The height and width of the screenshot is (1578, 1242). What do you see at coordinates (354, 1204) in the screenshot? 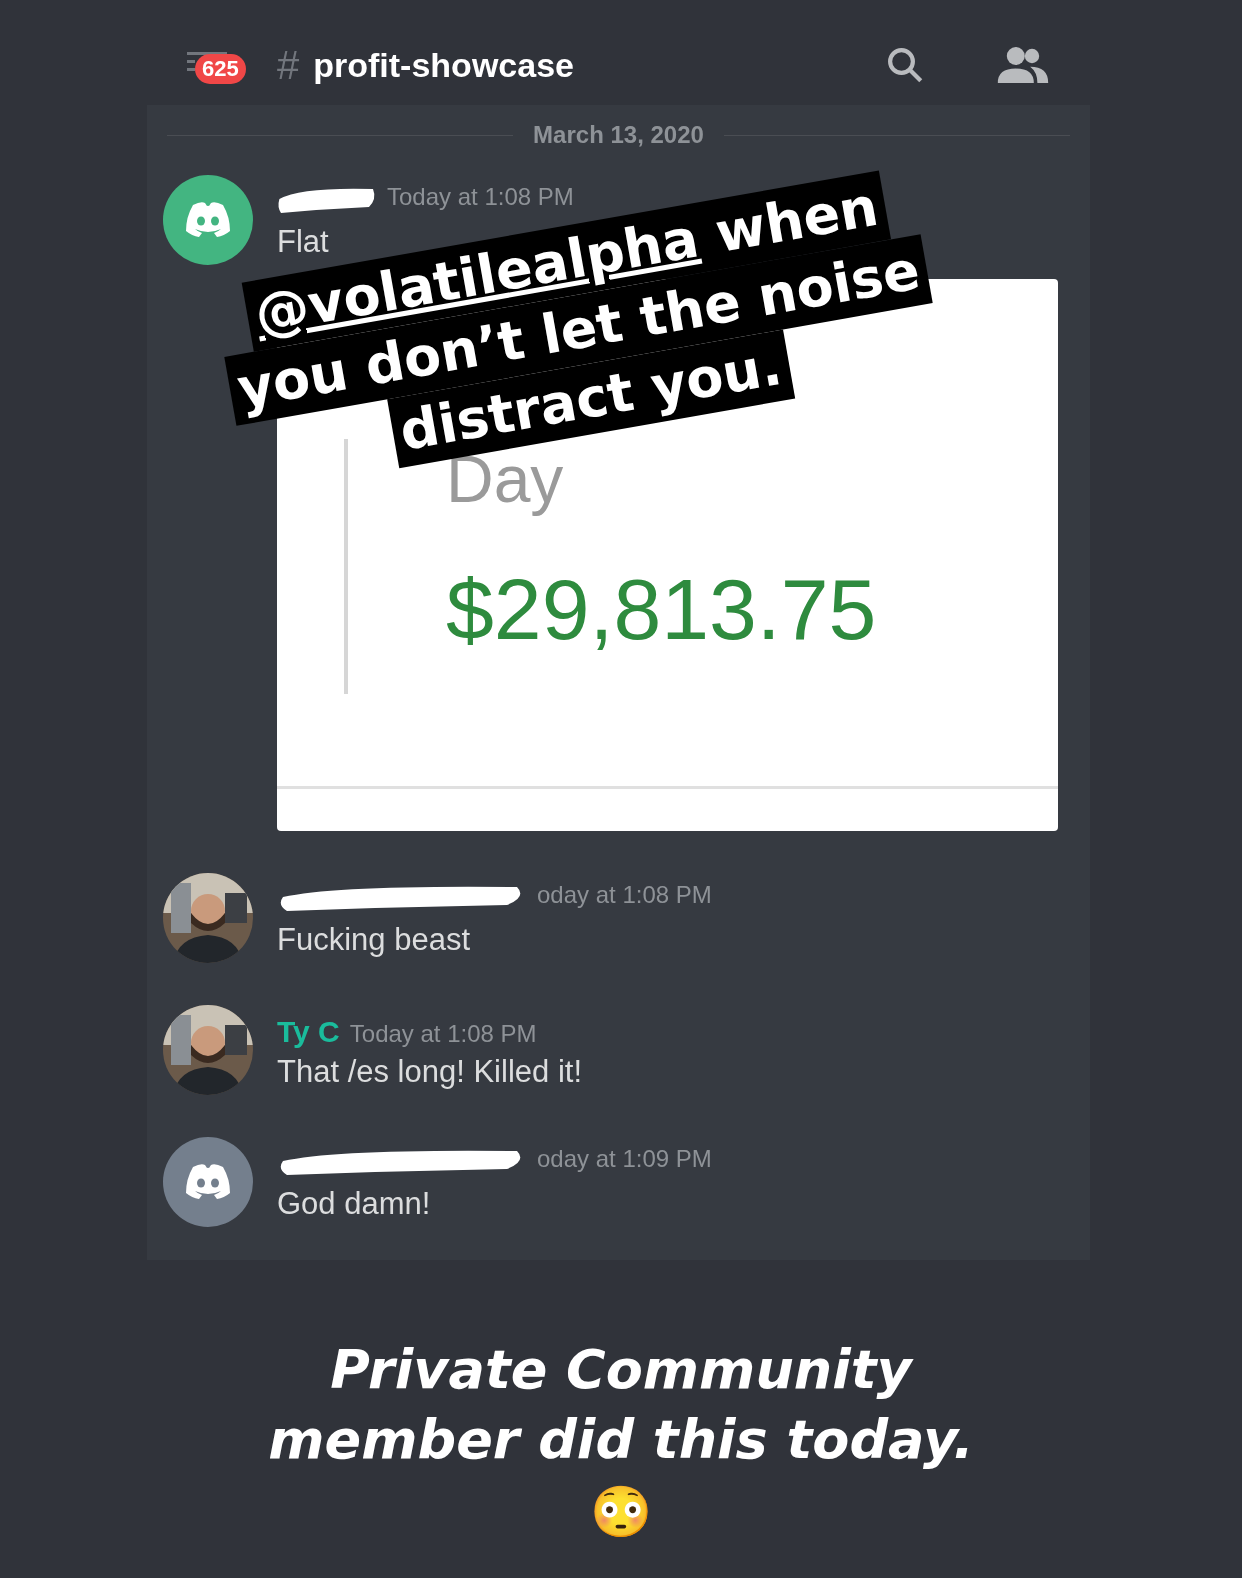
I see `message-text: God damn!` at bounding box center [354, 1204].